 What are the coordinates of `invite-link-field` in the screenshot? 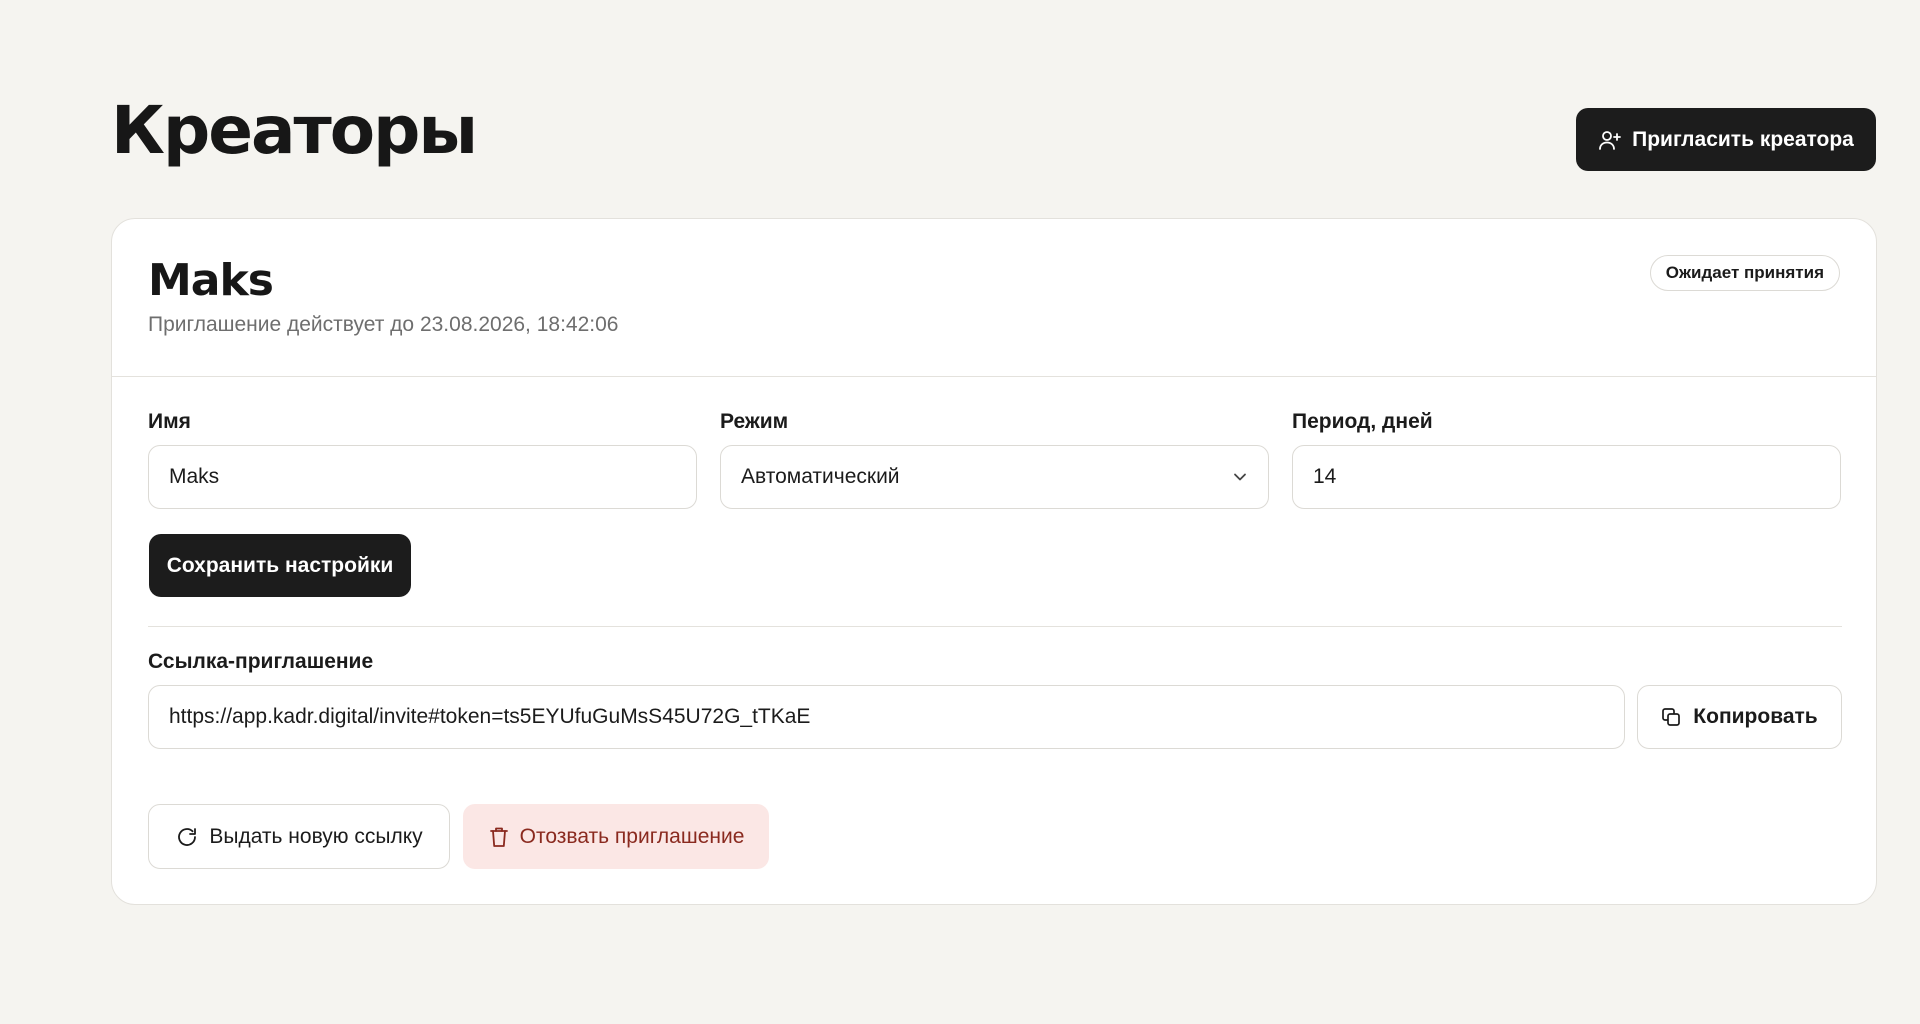 It's located at (886, 717).